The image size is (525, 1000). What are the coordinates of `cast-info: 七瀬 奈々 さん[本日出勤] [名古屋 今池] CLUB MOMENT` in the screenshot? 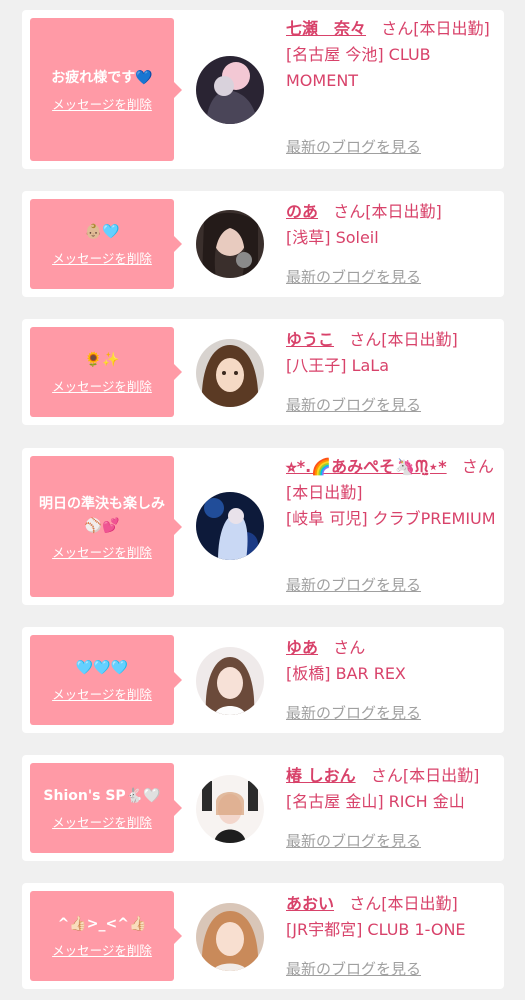 It's located at (393, 55).